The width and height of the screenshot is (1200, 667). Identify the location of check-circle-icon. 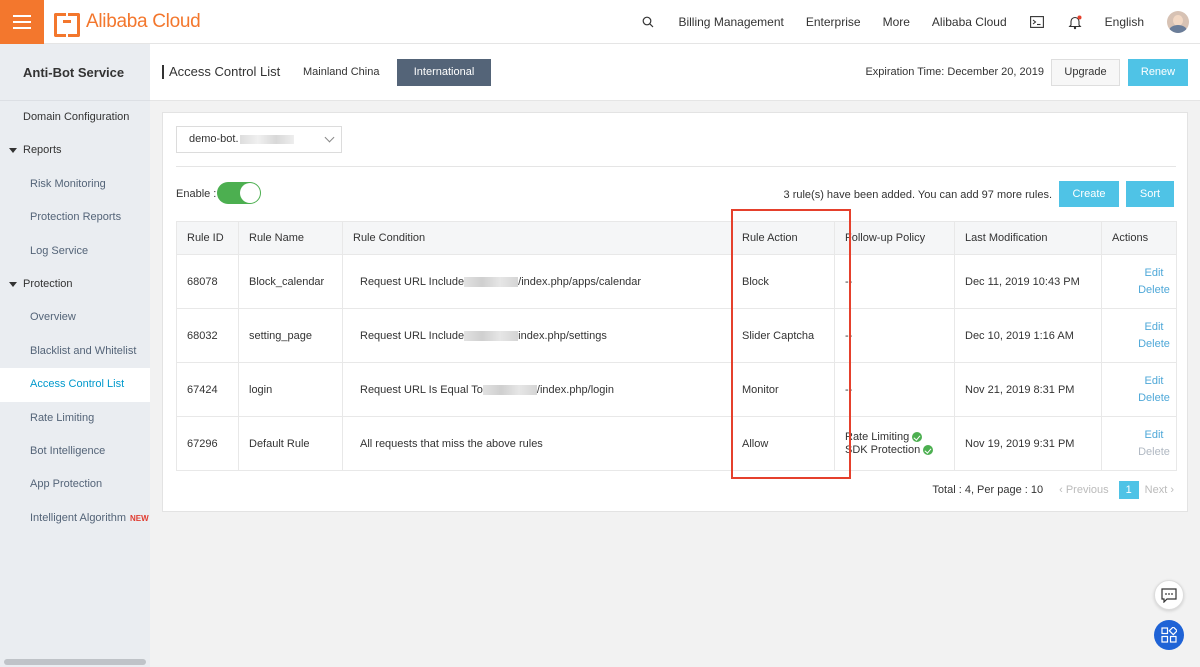
(917, 437).